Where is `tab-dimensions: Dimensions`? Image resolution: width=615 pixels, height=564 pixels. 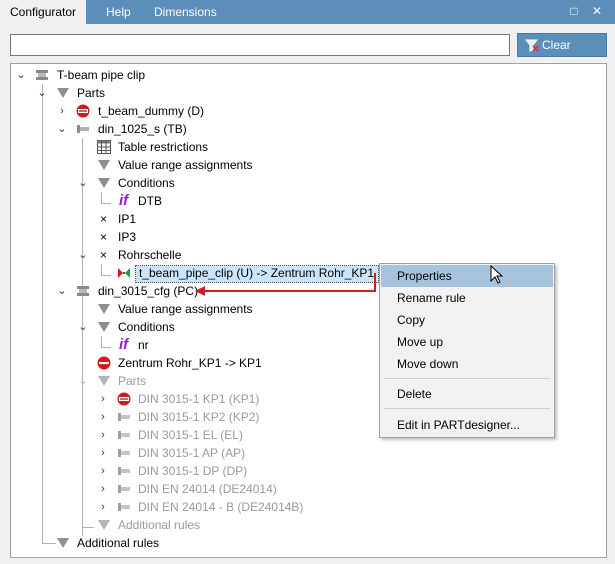 tab-dimensions: Dimensions is located at coordinates (185, 12).